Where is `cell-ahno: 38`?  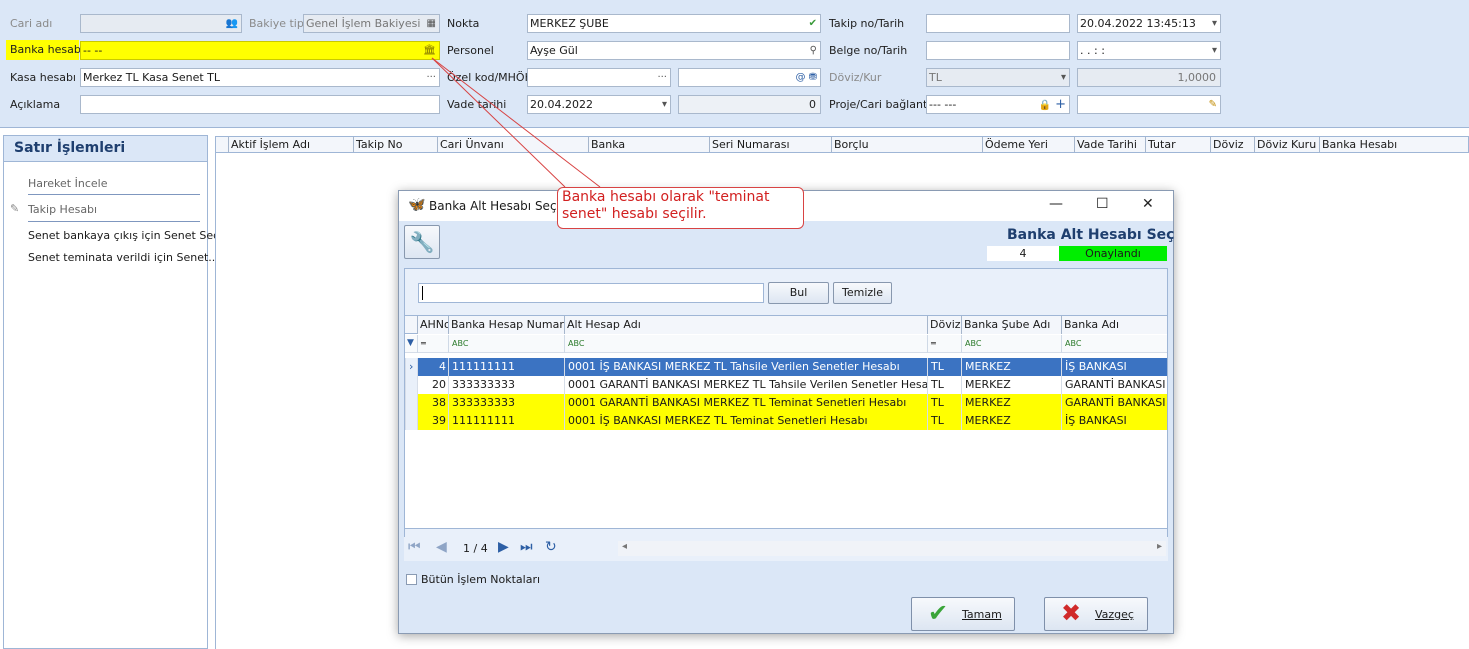 cell-ahno: 38 is located at coordinates (433, 403).